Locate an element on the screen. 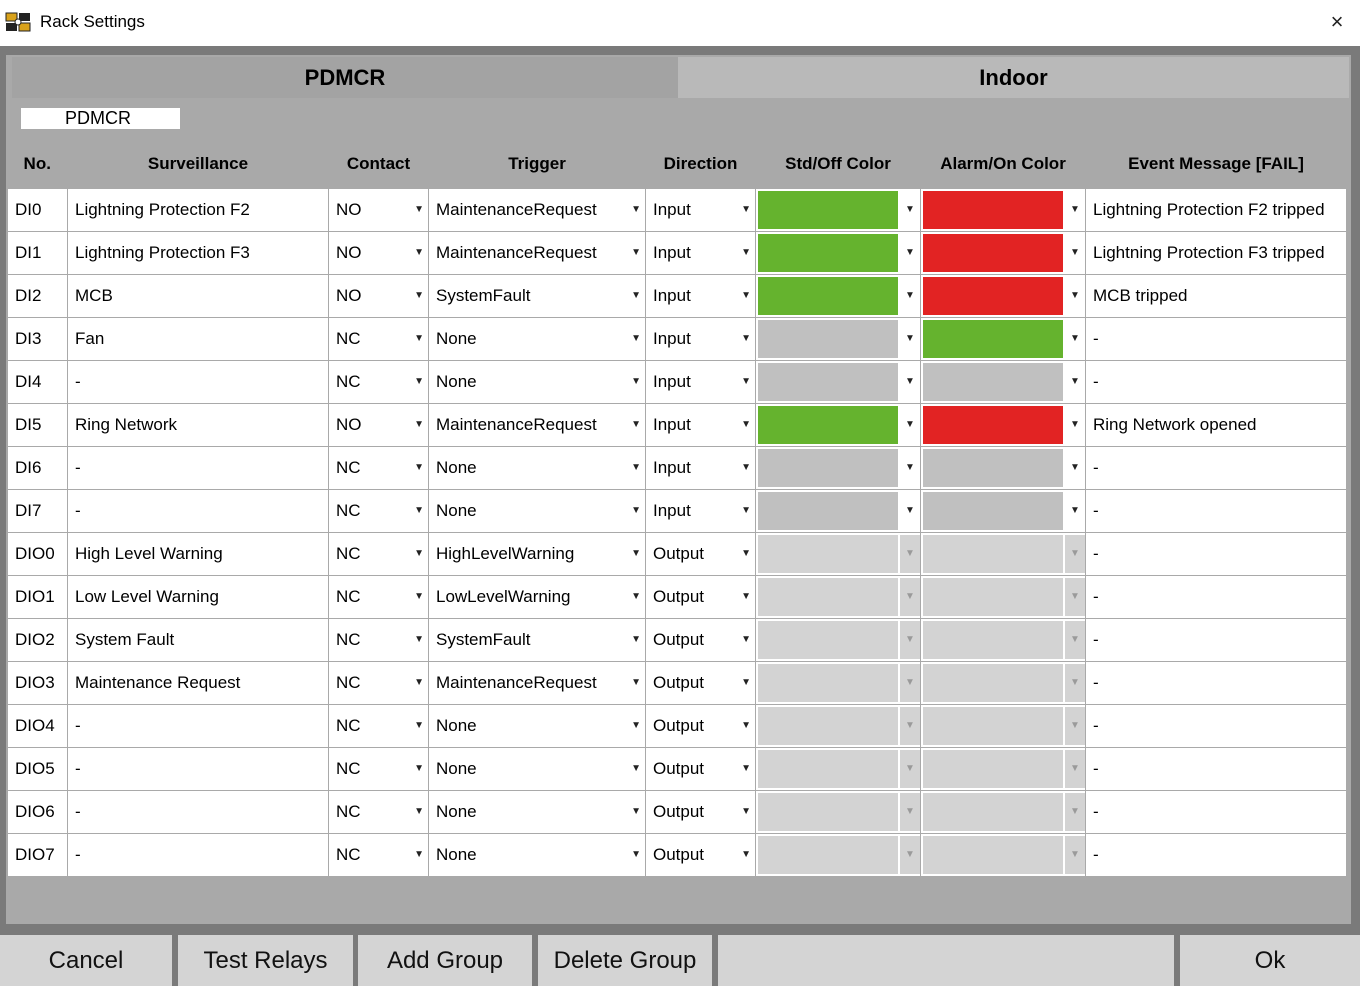 The width and height of the screenshot is (1360, 986). surveillance-field: Fan is located at coordinates (198, 339).